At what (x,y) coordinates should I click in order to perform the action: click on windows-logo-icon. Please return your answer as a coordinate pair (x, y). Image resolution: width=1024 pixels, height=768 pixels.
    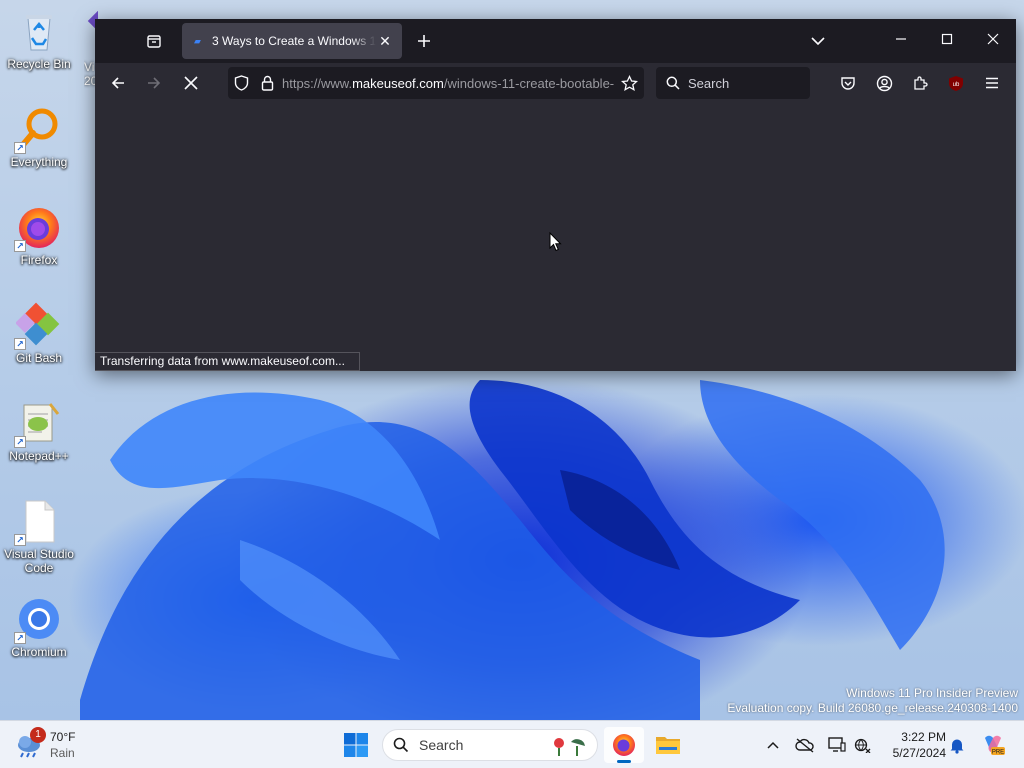
    Looking at the image, I should click on (356, 745).